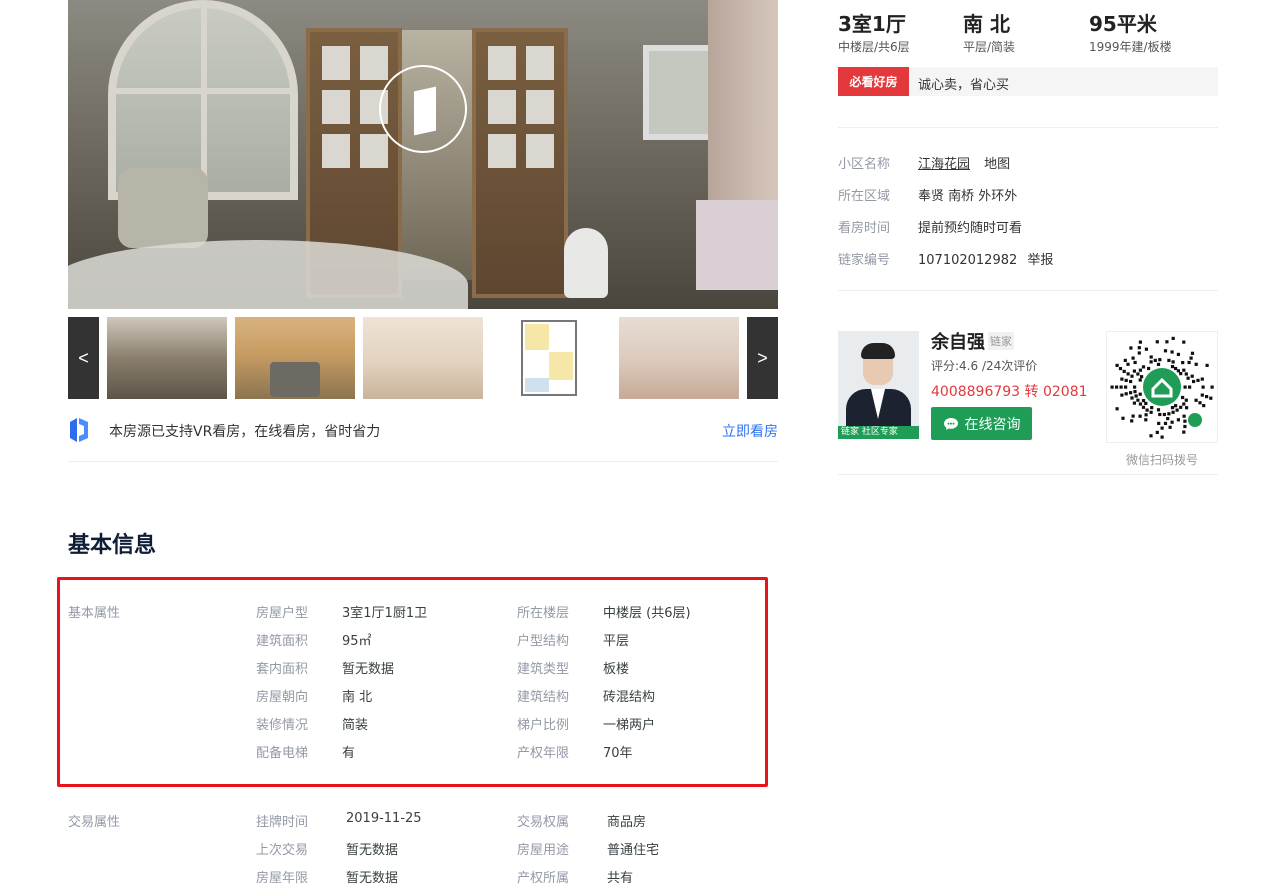  I want to click on attribute-value: 一梯两户, so click(629, 725).